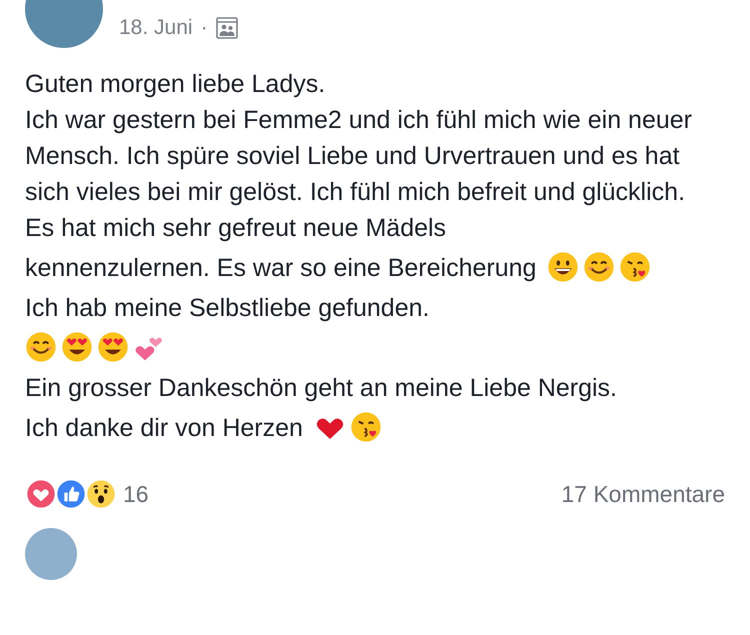  I want to click on avatar-placeholder, so click(51, 554).